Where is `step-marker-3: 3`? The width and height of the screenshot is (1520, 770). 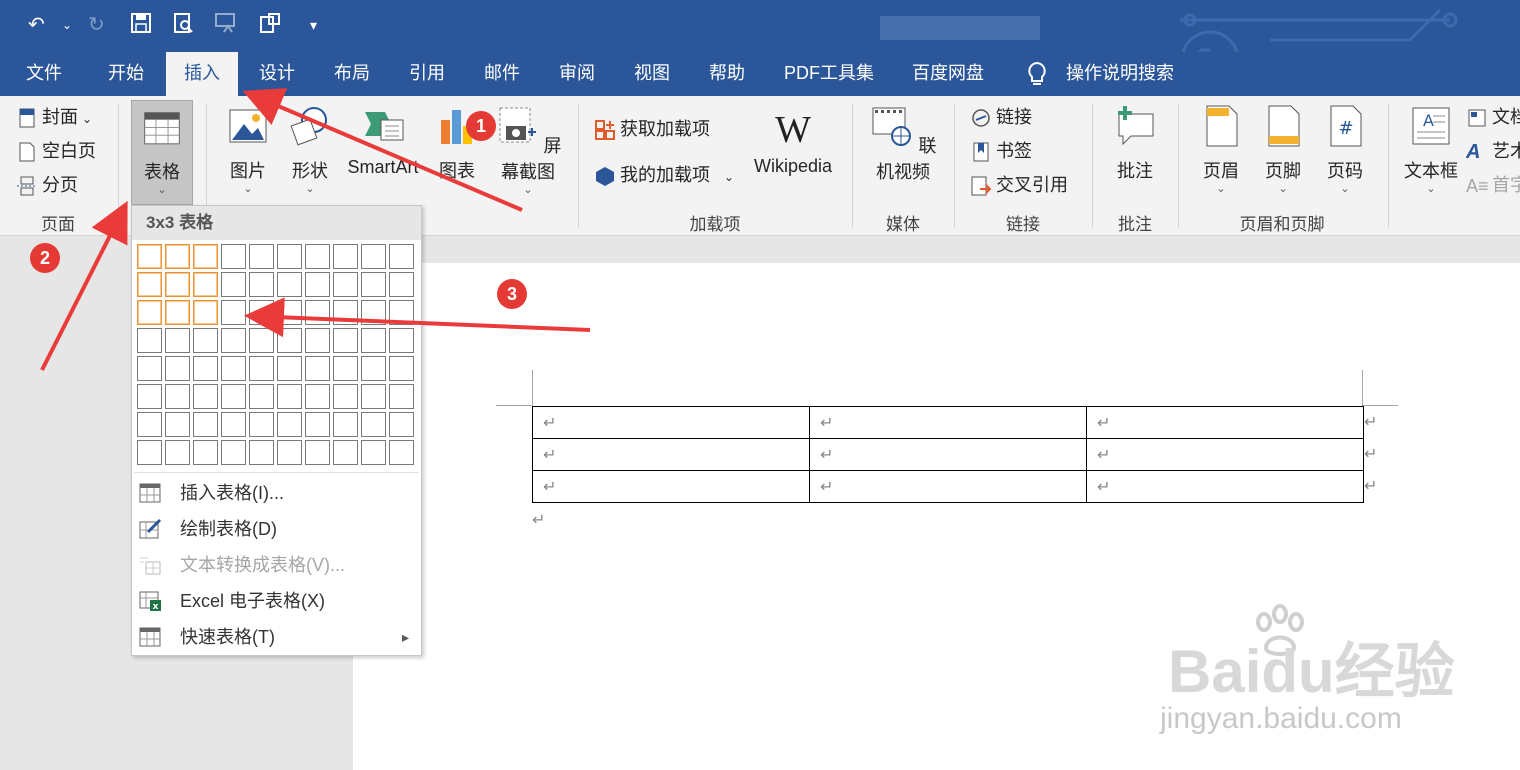 step-marker-3: 3 is located at coordinates (512, 294).